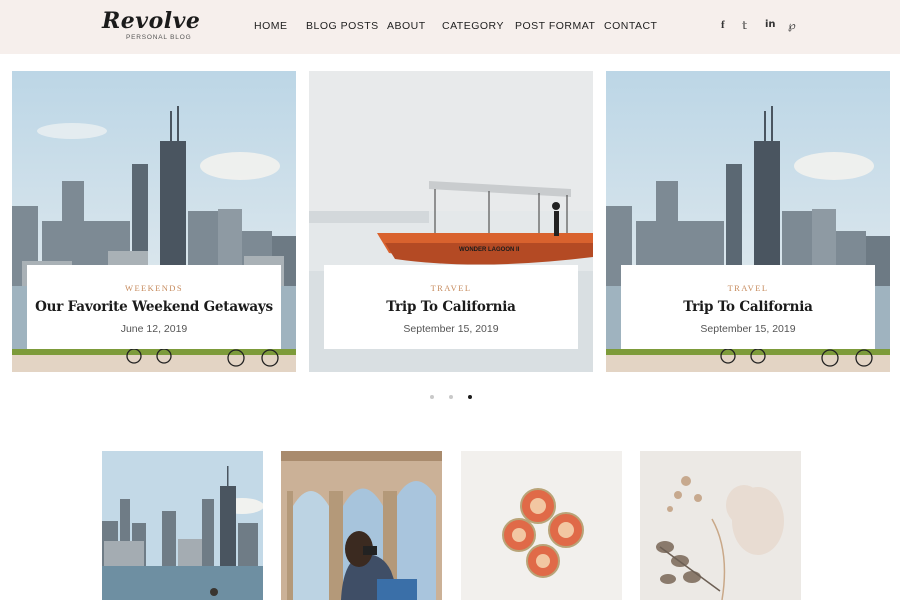 The width and height of the screenshot is (900, 600). I want to click on city-skyline-thumb-image, so click(182, 525).